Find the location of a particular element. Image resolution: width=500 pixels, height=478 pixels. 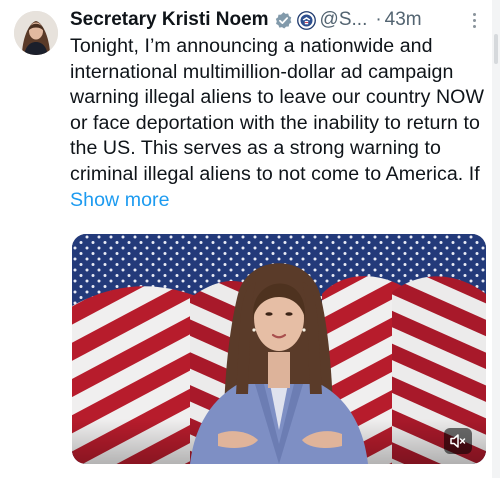

show-more-link: Show more is located at coordinates (120, 200).